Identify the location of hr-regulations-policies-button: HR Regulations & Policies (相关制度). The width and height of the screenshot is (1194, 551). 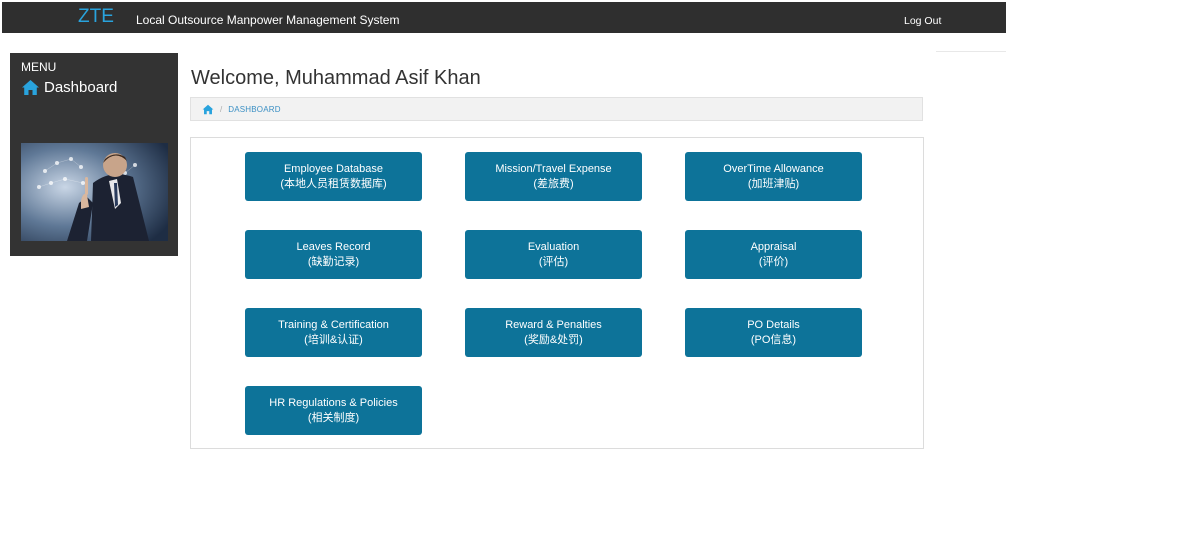
(333, 410).